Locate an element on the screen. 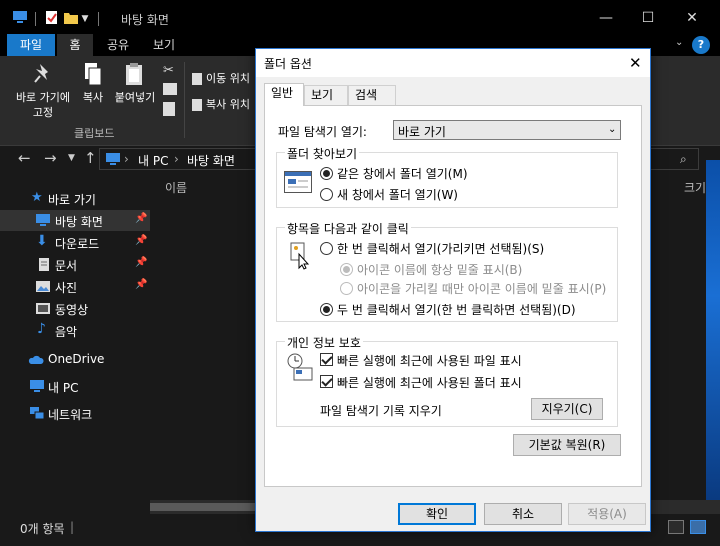 This screenshot has width=720, height=546. sidebar-item-this-pc: 내 PC is located at coordinates (75, 386).